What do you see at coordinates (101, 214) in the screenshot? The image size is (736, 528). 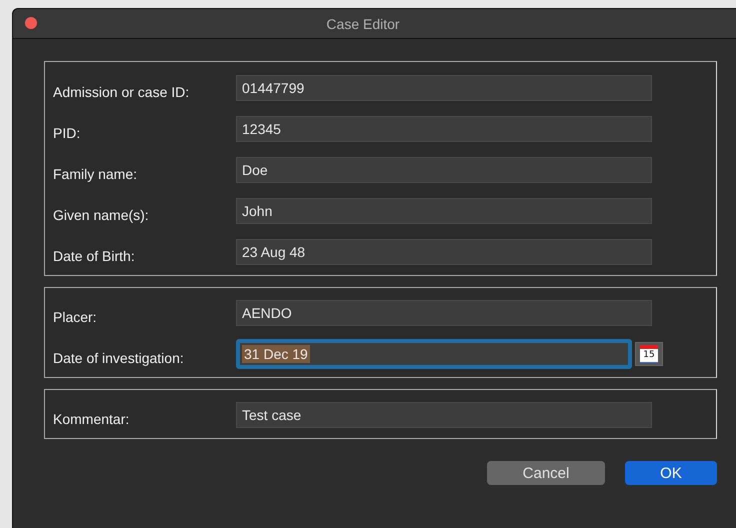 I see `field-label: Given name(s):` at bounding box center [101, 214].